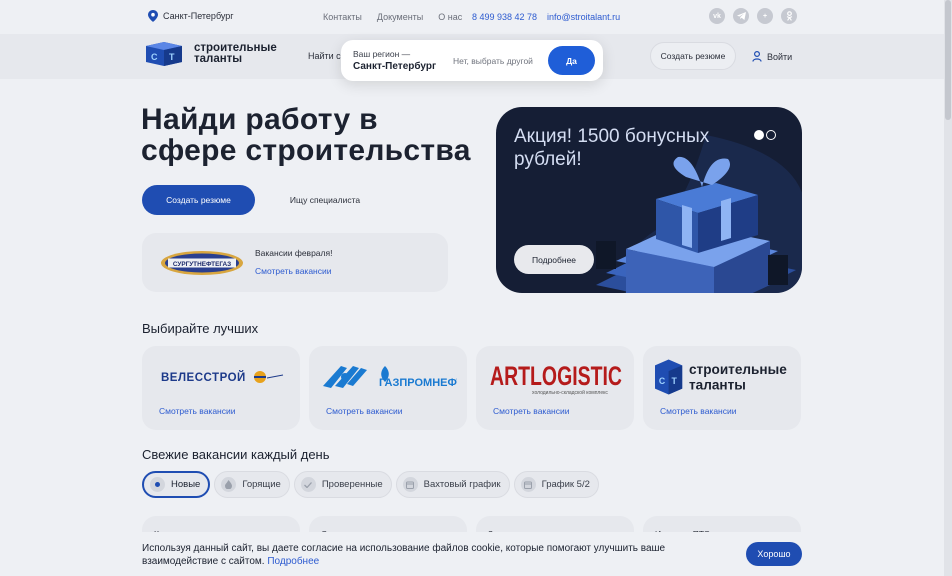 This screenshot has height=576, width=952. What do you see at coordinates (493, 61) in the screenshot?
I see `region-choose-other-link: Нет, выбрать другой` at bounding box center [493, 61].